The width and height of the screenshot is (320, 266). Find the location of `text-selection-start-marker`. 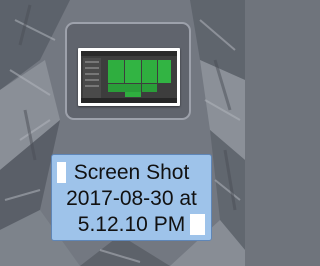

text-selection-start-marker is located at coordinates (61, 172).